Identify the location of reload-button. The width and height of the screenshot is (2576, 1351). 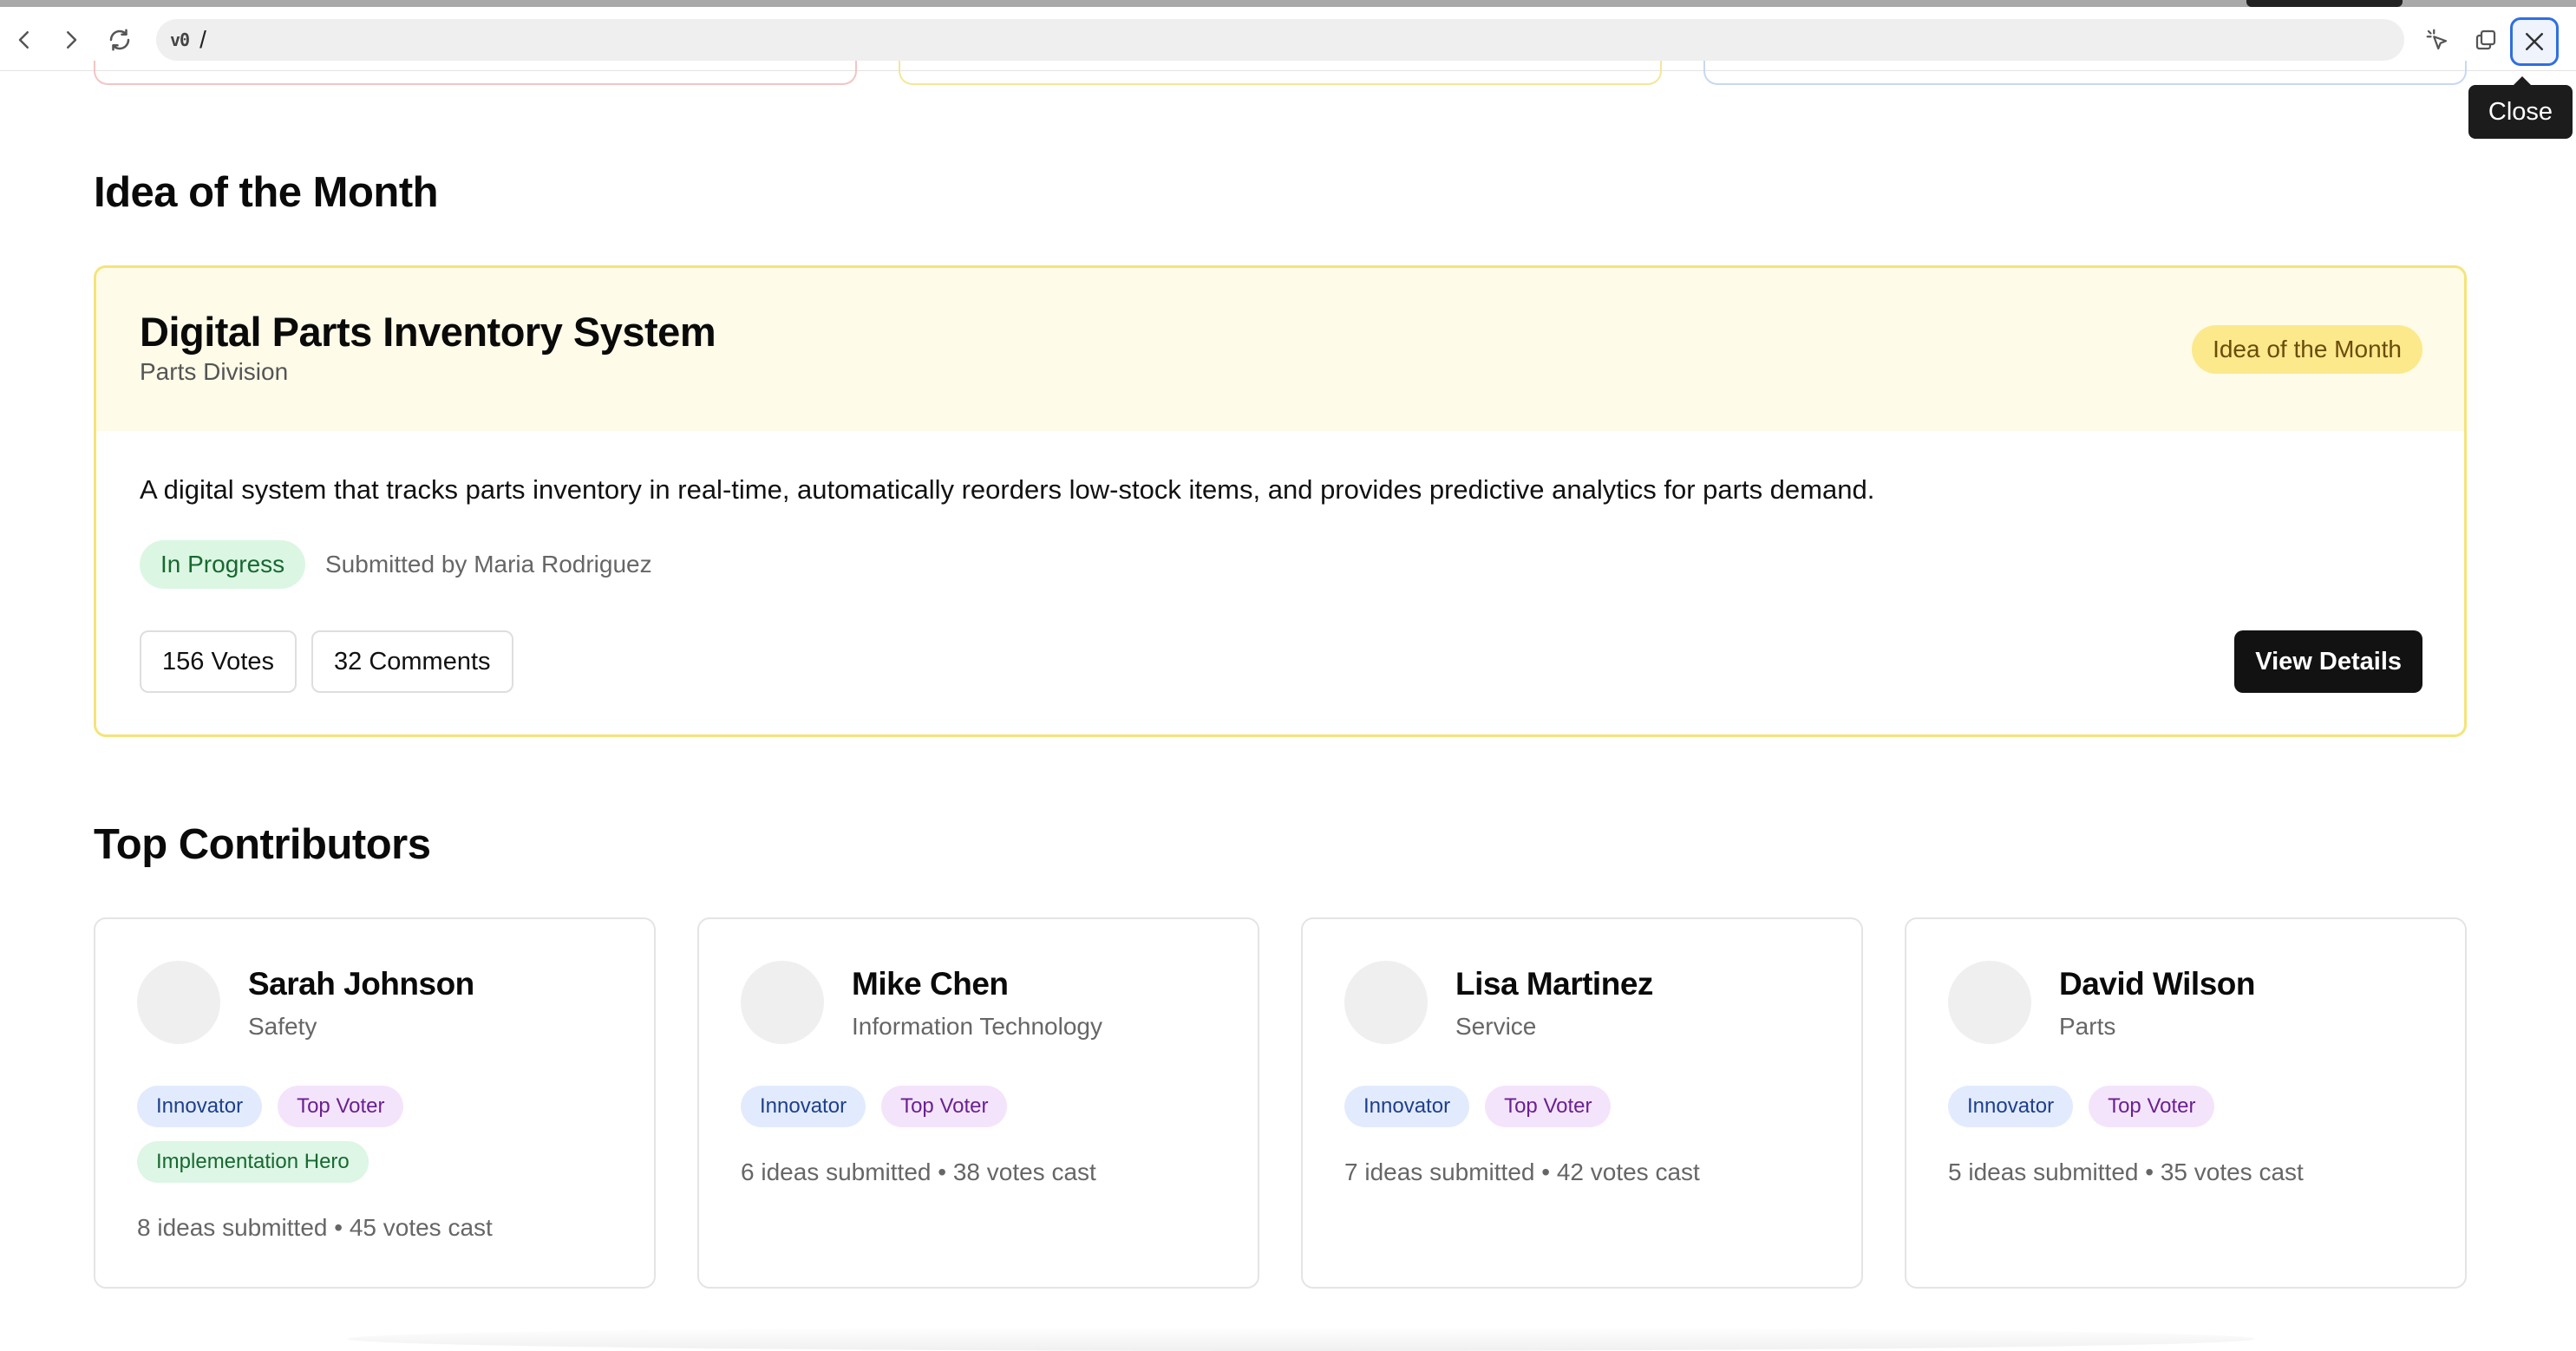
(120, 40).